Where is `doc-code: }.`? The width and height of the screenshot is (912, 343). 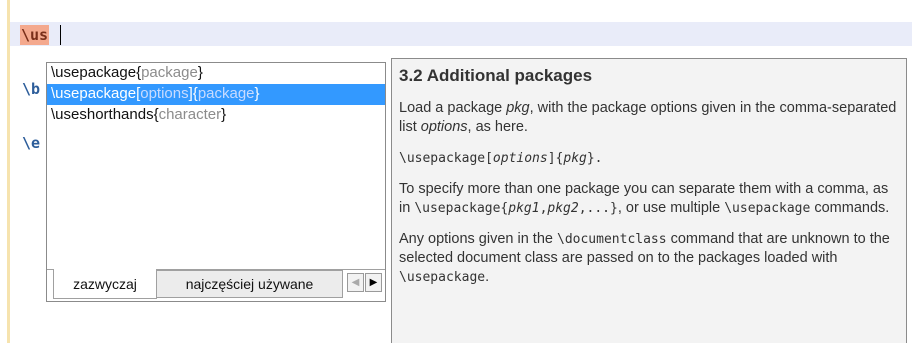 doc-code: }. is located at coordinates (594, 158).